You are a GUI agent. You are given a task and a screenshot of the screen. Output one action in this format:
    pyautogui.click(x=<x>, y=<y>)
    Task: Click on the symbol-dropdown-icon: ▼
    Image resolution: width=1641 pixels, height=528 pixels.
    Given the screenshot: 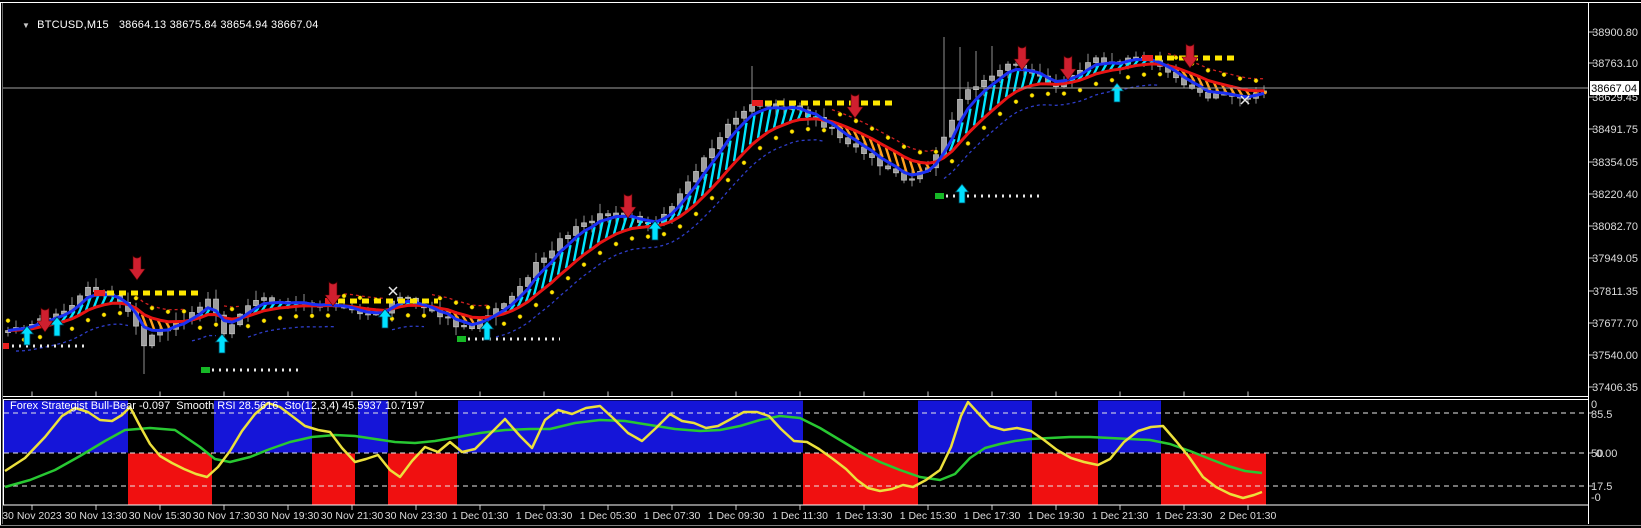 What is the action you would take?
    pyautogui.click(x=26, y=25)
    